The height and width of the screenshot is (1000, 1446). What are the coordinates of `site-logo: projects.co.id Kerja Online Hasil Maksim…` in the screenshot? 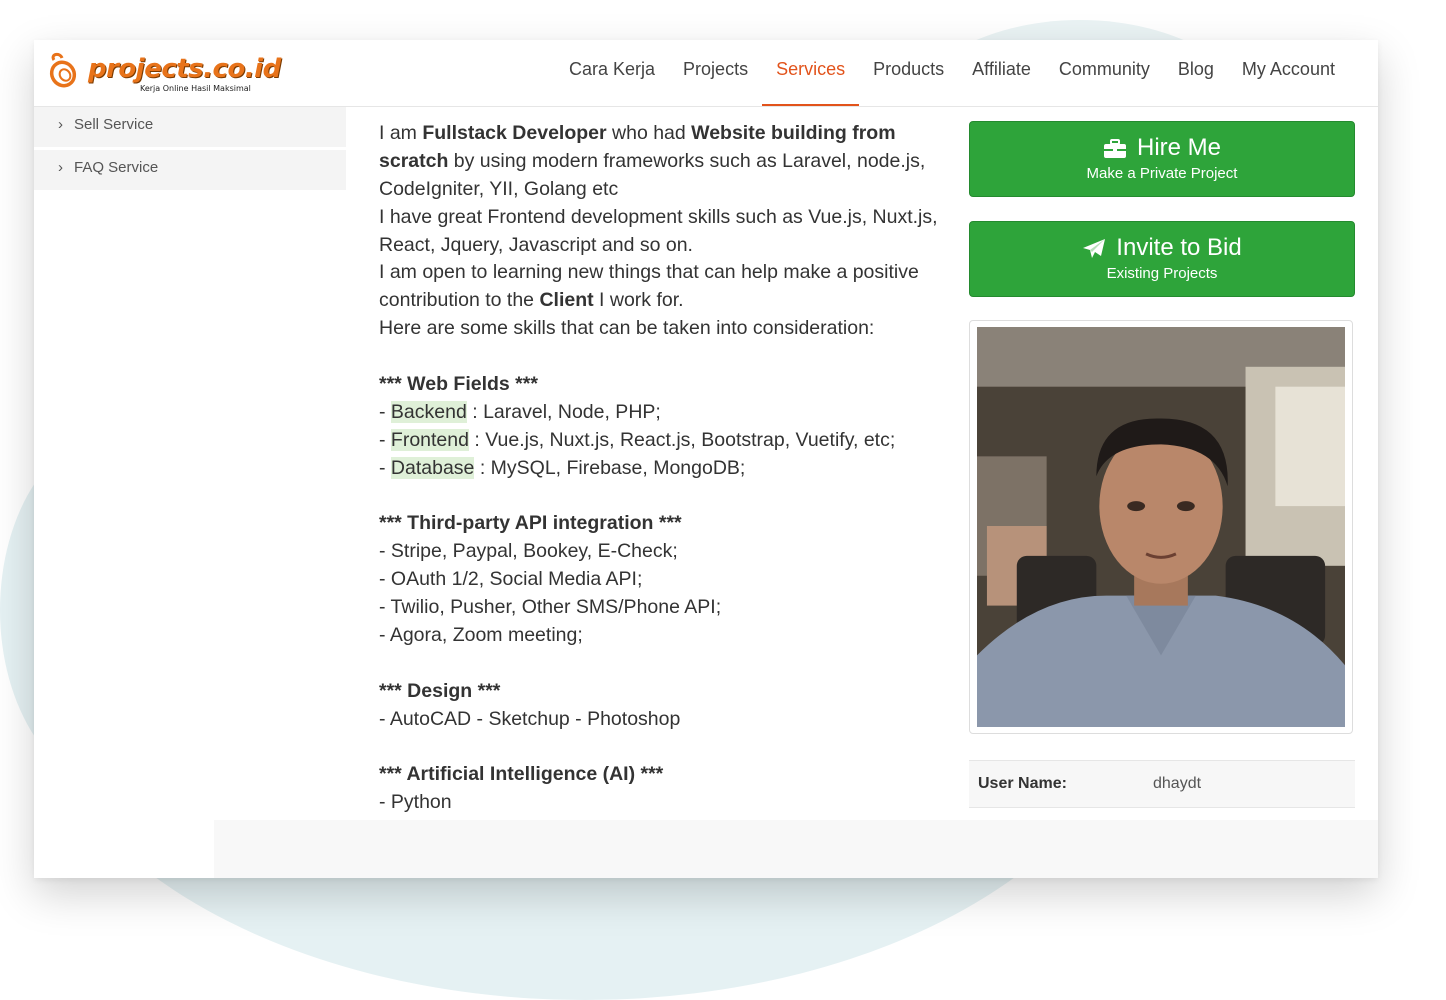 It's located at (166, 73).